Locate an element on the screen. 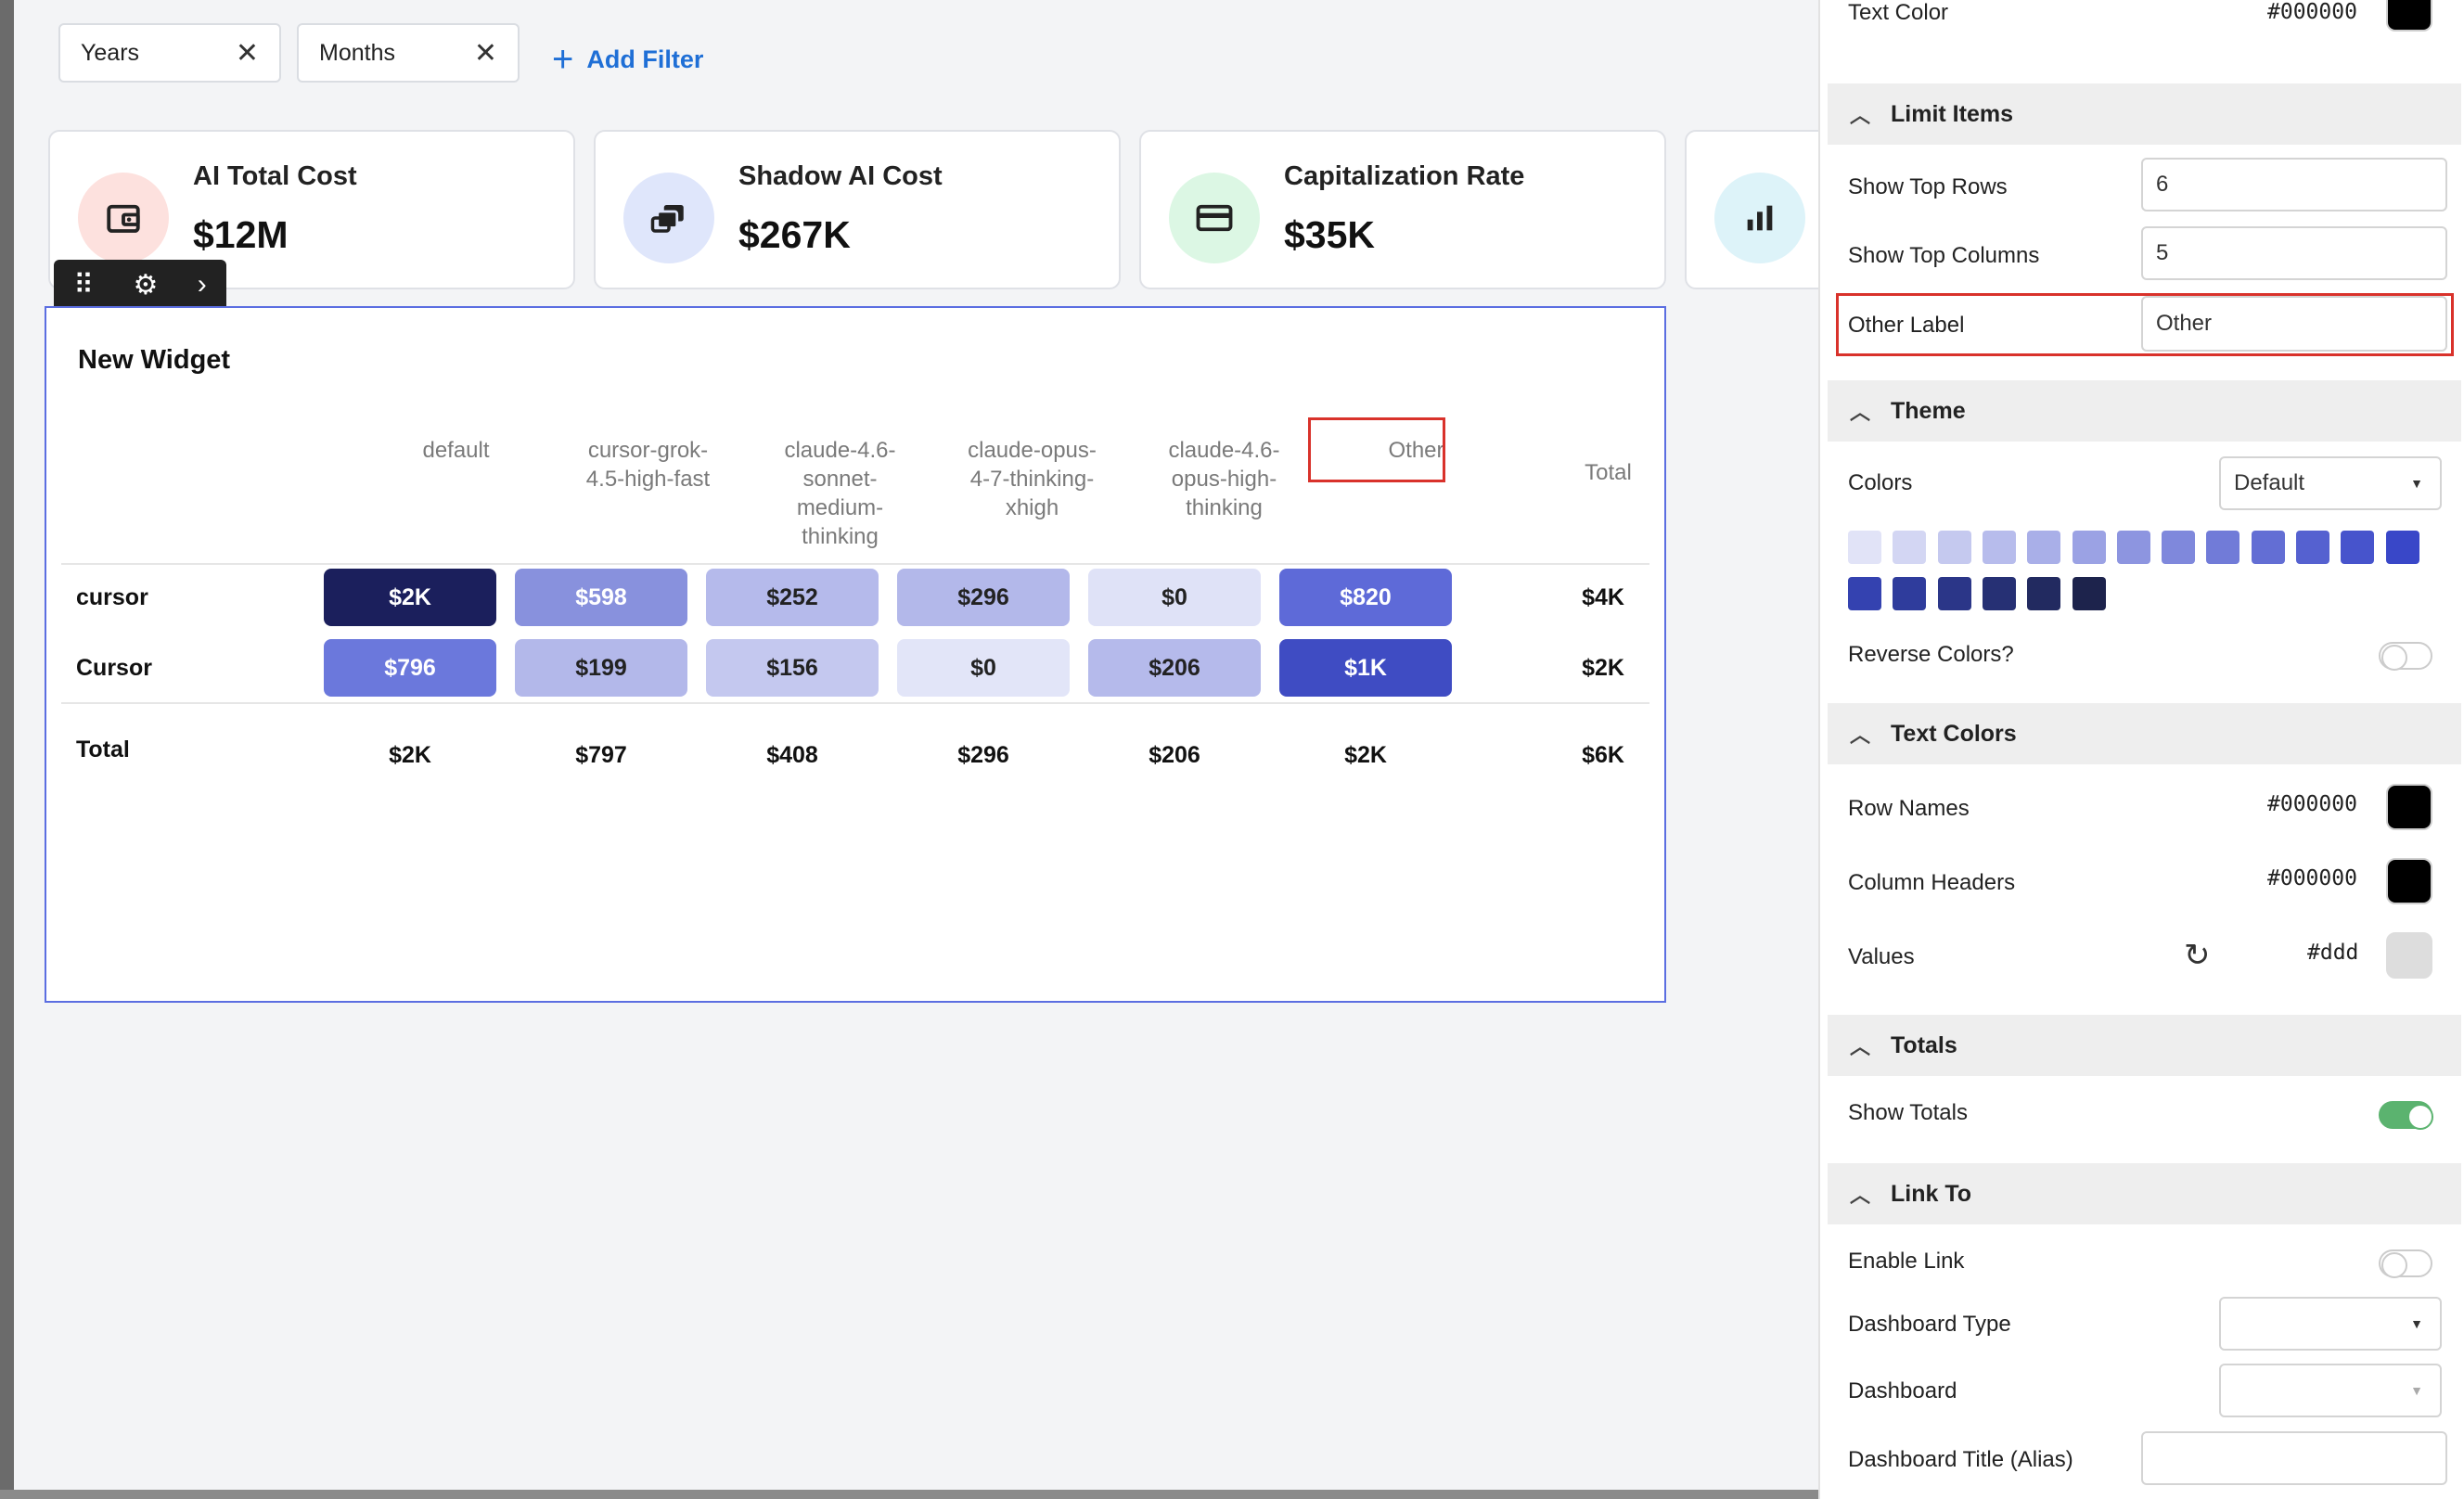 This screenshot has width=2464, height=1499. column-header: cursor-grok- 4.5-high-fast is located at coordinates (648, 465).